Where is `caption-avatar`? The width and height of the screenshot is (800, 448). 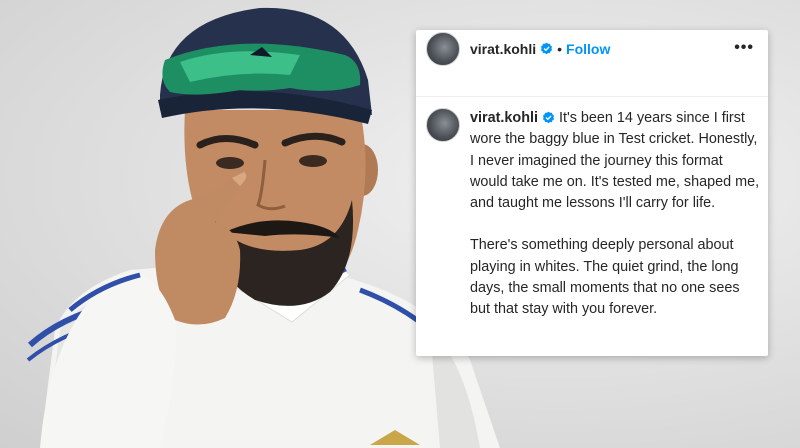 caption-avatar is located at coordinates (443, 125).